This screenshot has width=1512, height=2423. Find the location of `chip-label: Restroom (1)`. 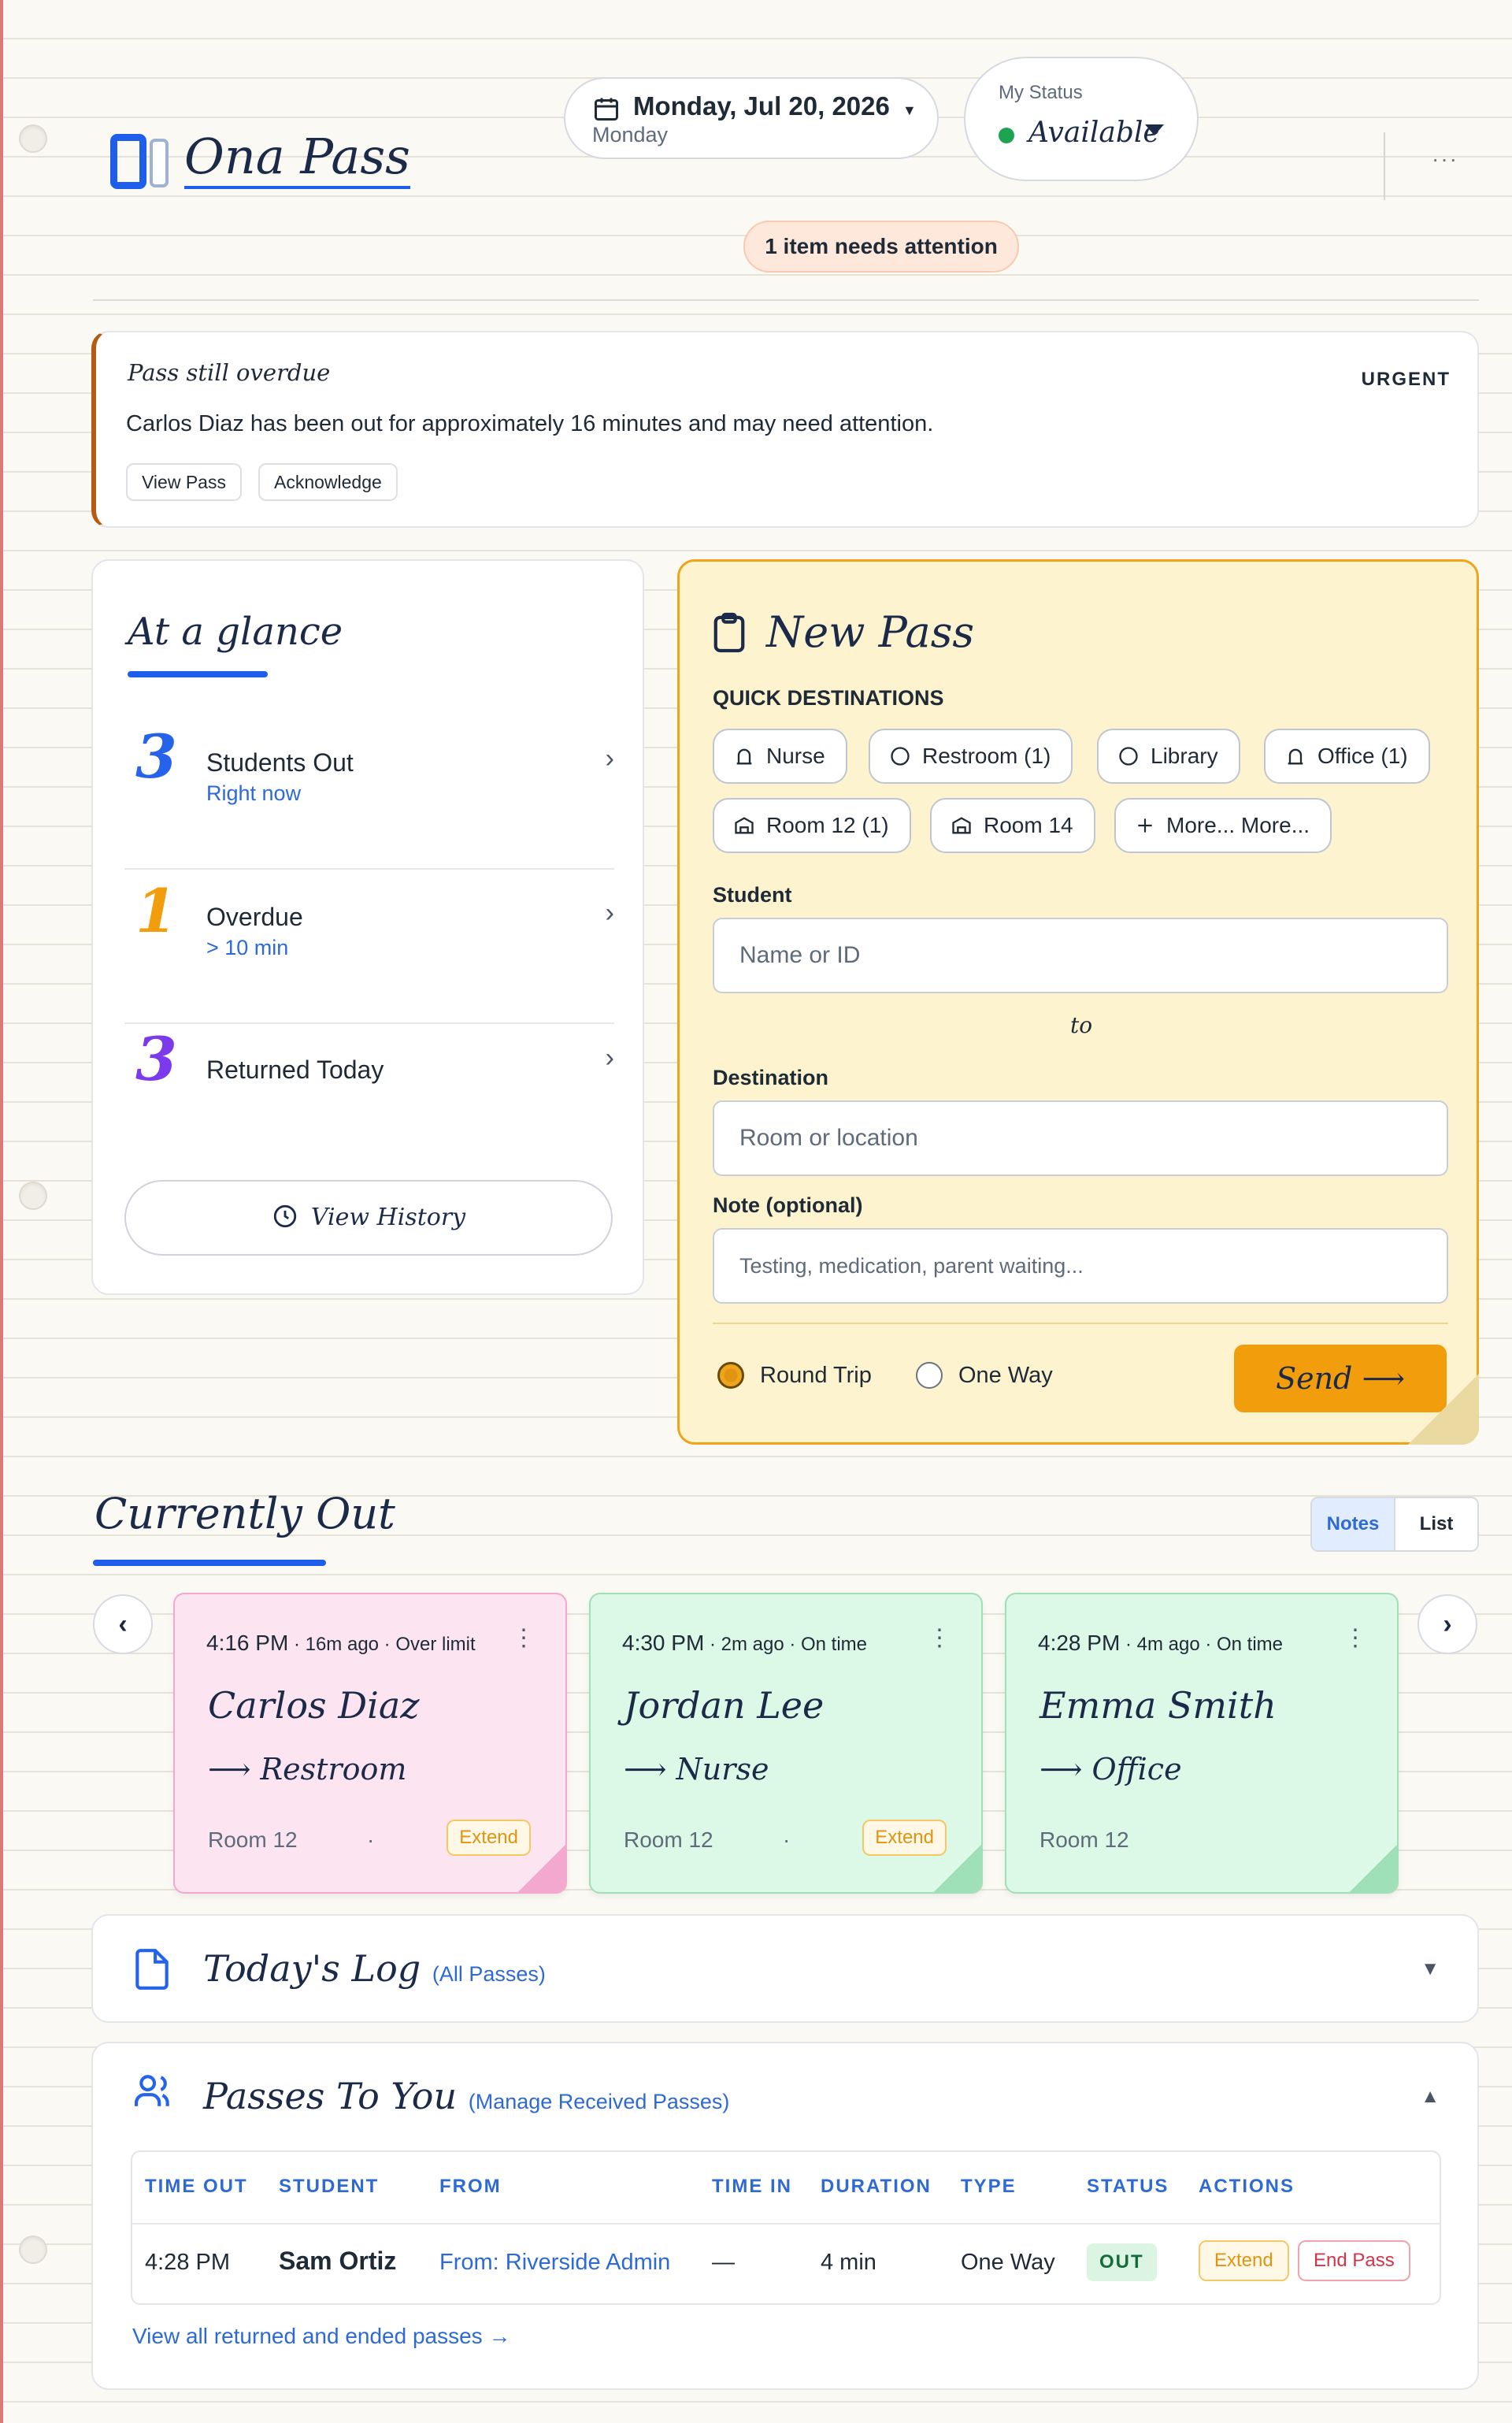

chip-label: Restroom (1) is located at coordinates (986, 756).